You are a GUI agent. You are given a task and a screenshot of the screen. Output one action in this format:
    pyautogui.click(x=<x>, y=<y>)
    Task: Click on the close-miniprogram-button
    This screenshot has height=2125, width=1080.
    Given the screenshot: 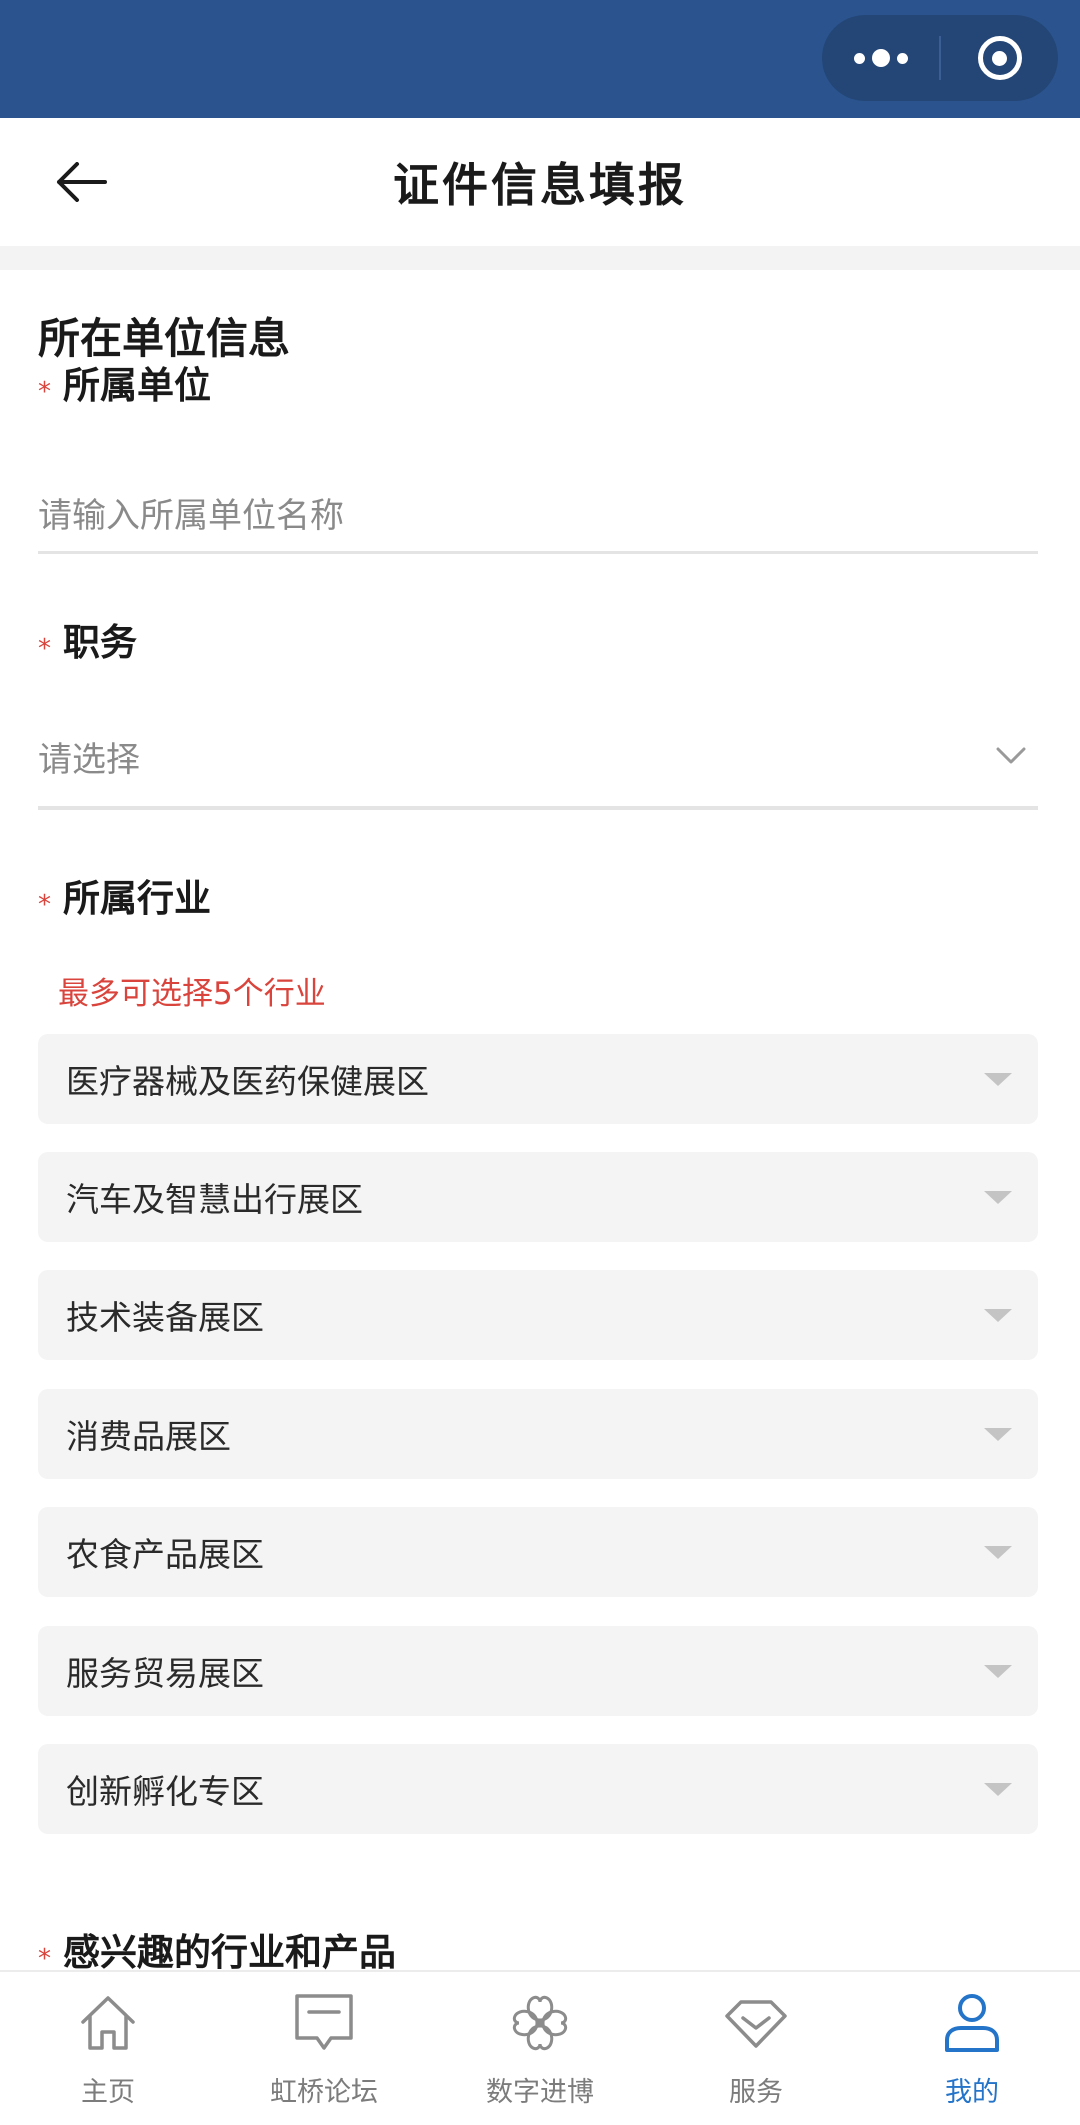 What is the action you would take?
    pyautogui.click(x=999, y=58)
    